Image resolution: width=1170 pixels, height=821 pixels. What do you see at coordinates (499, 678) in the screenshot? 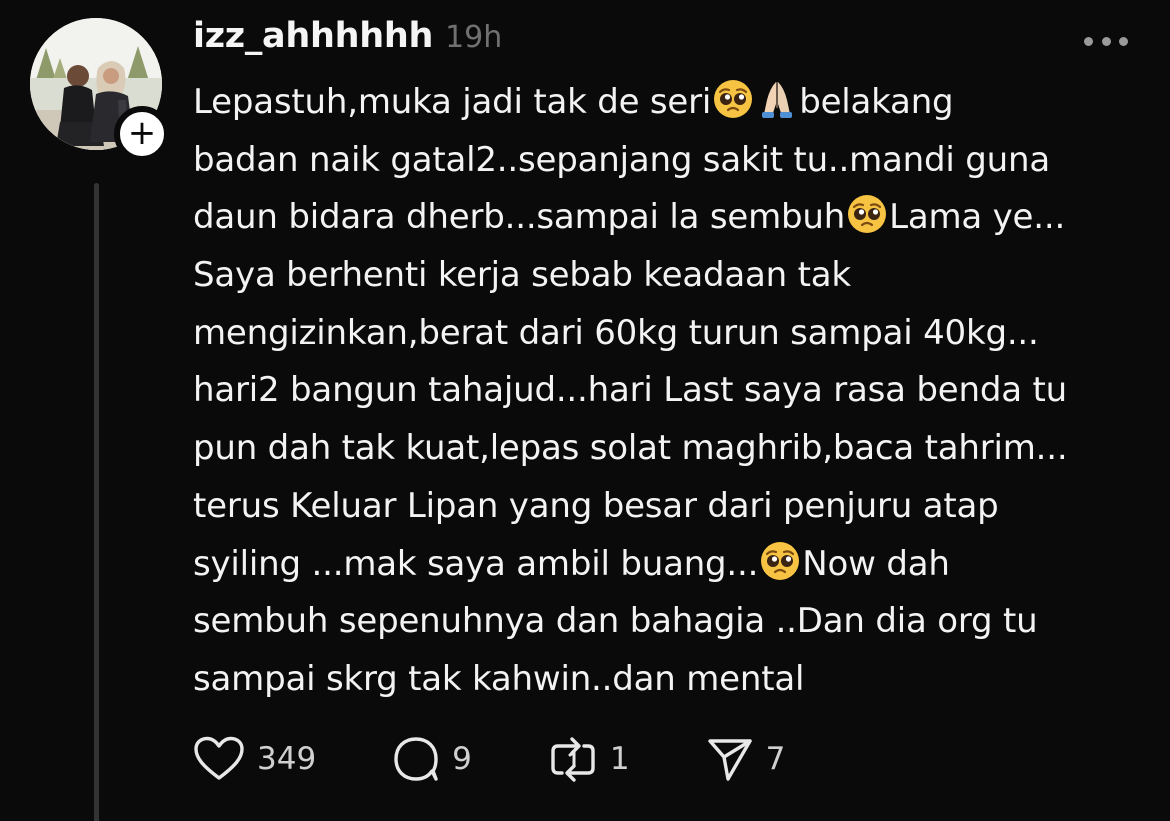
I see `text-line: sampai skrg tak kahwin..dan mental` at bounding box center [499, 678].